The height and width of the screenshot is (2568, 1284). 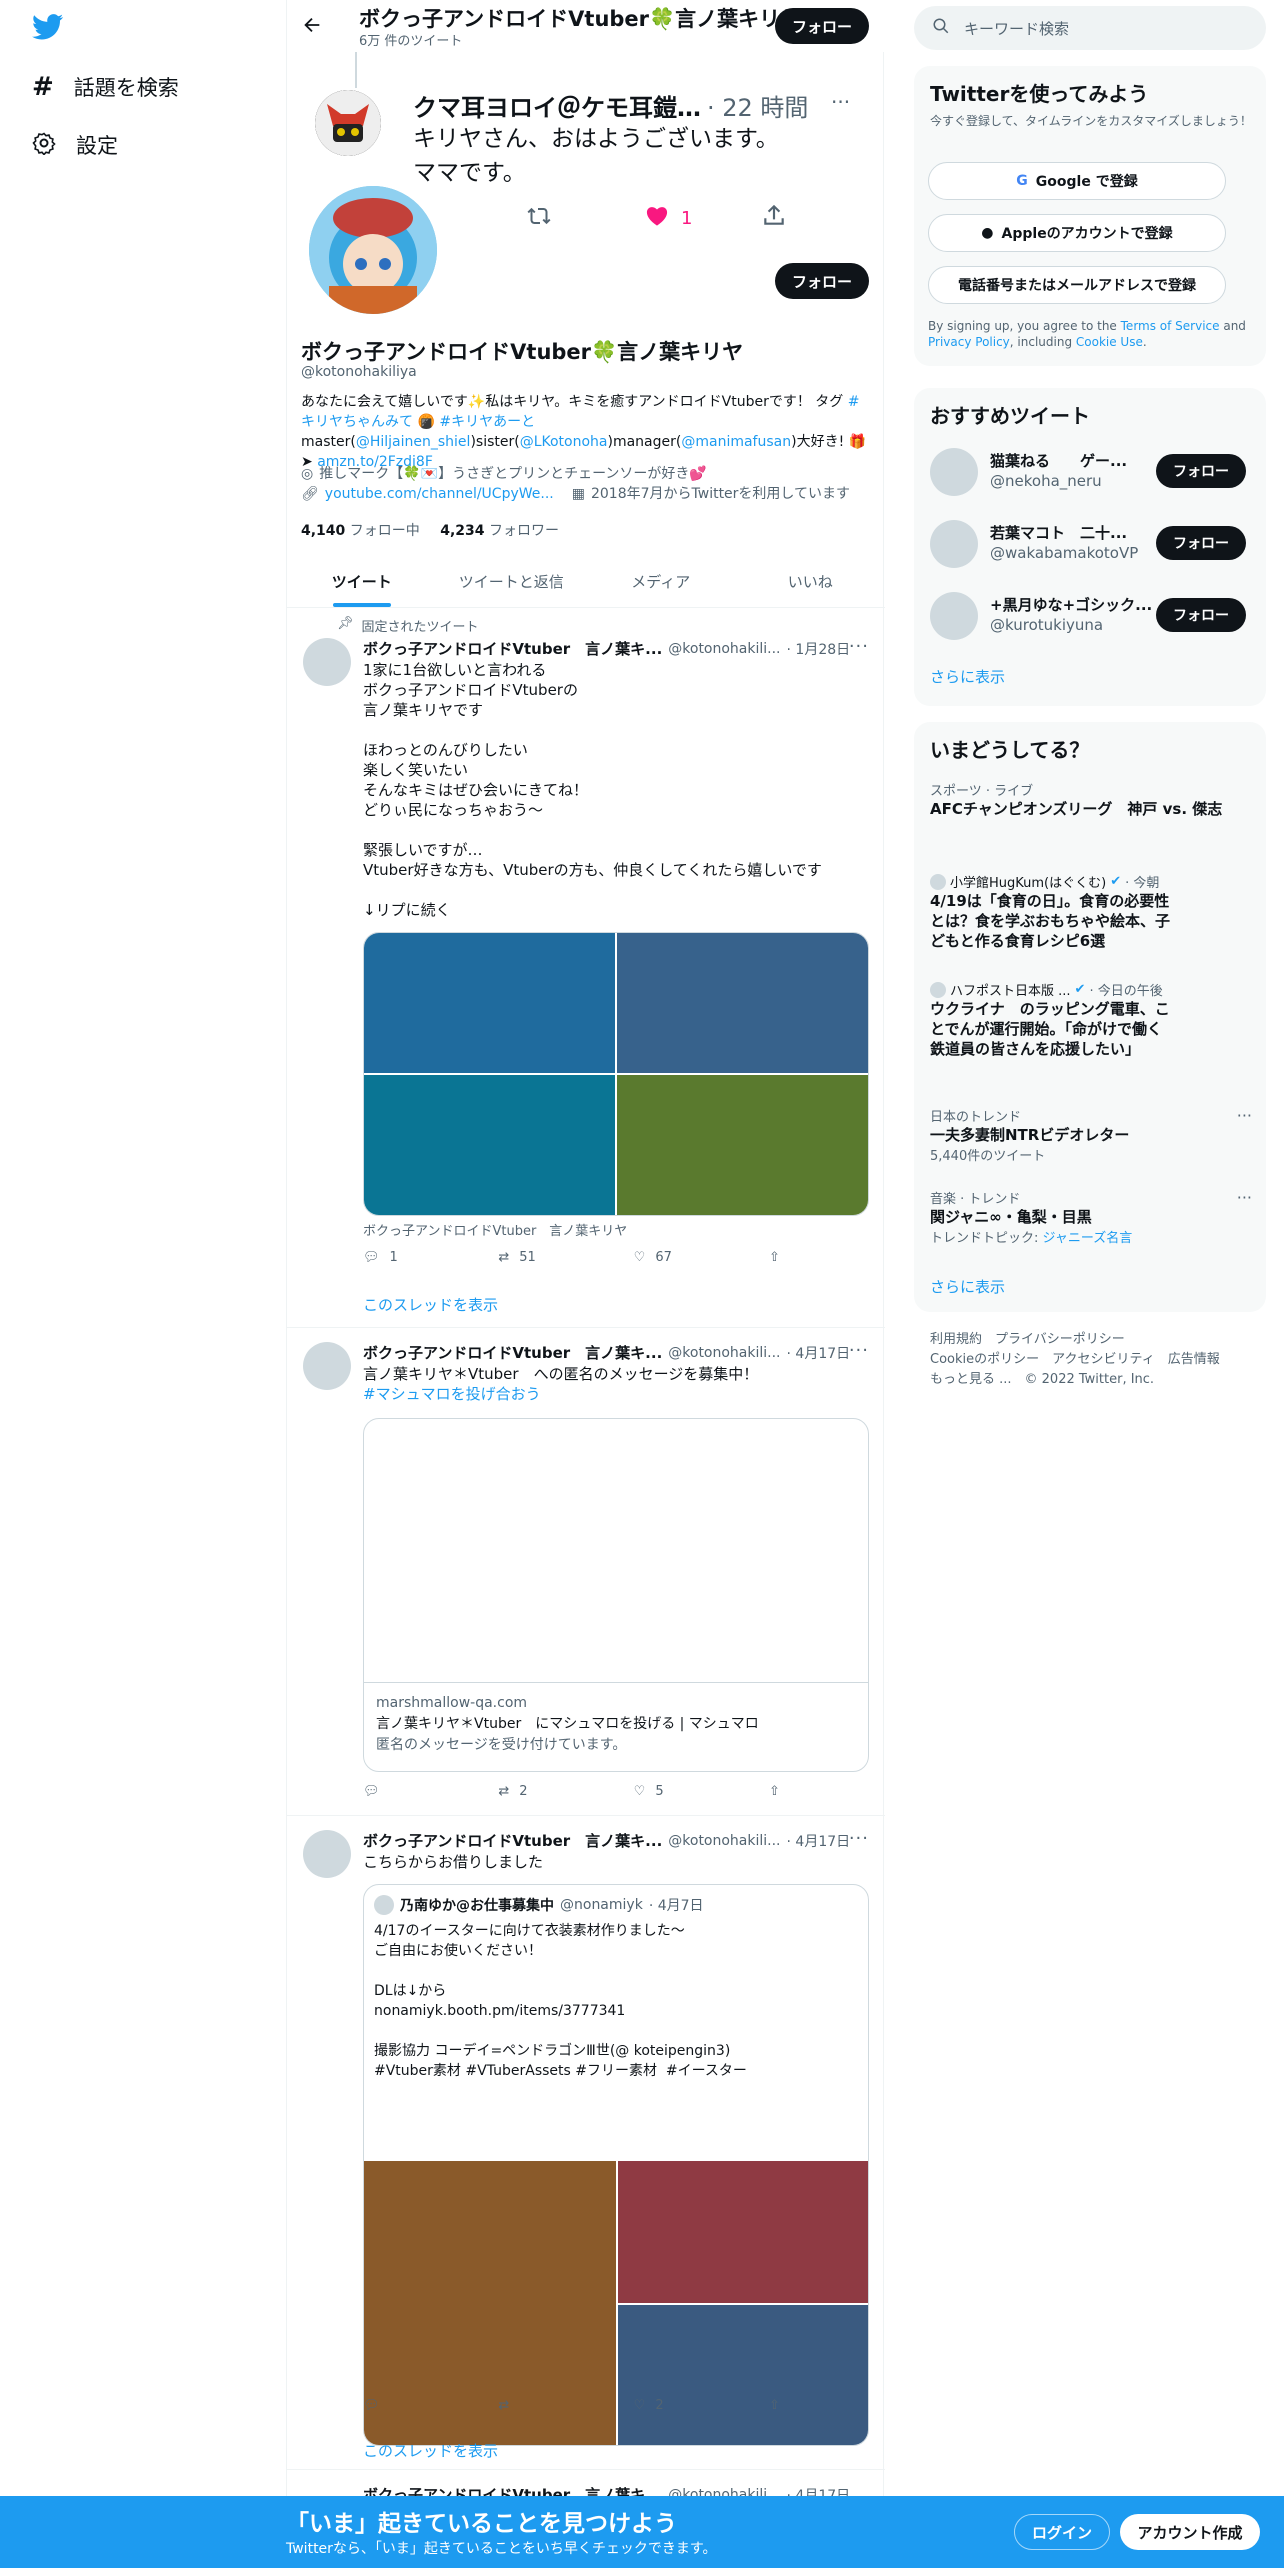 I want to click on mention-link: @LKotonoha, so click(x=564, y=442).